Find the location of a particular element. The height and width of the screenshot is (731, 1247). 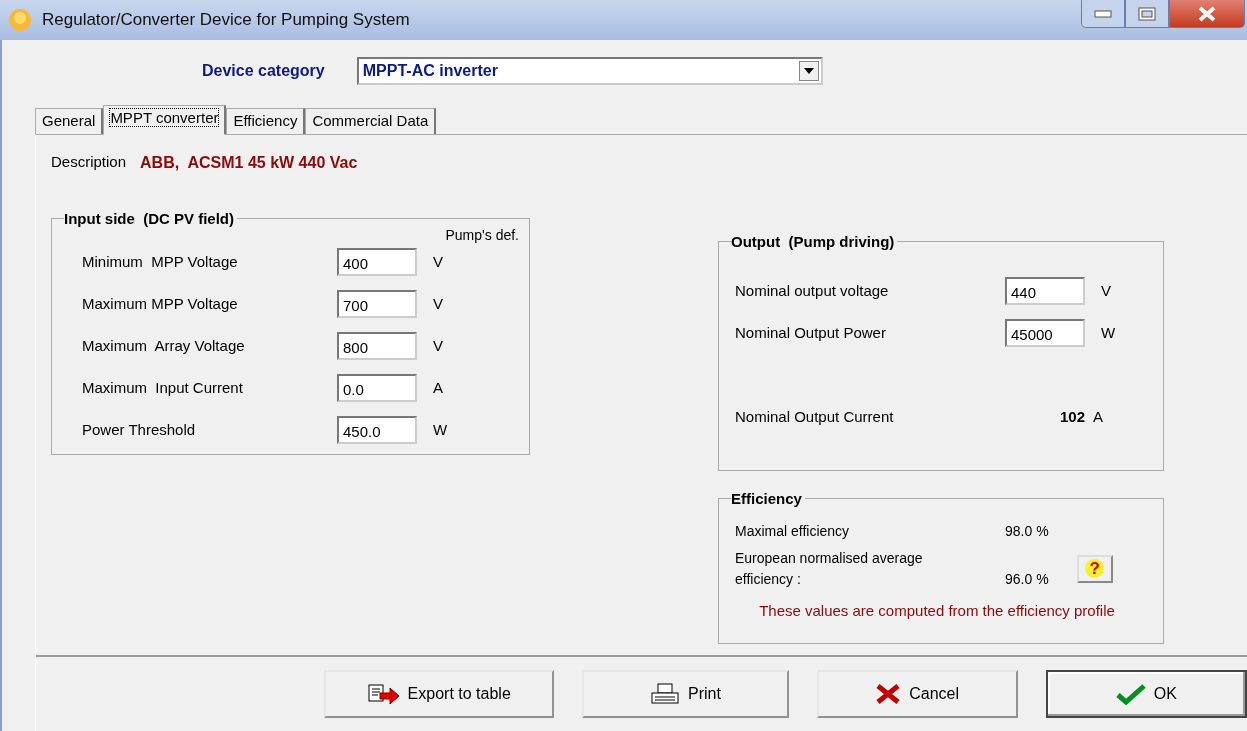

printer-icon is located at coordinates (665, 694).